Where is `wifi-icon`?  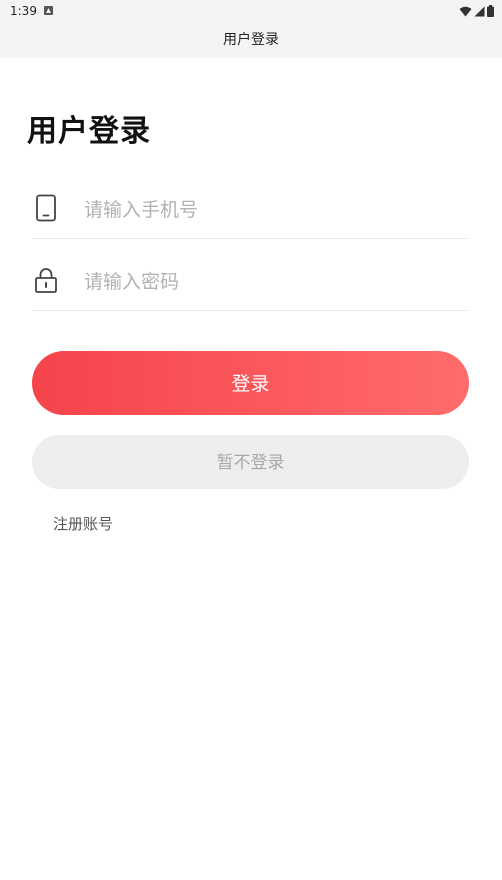
wifi-icon is located at coordinates (465, 11).